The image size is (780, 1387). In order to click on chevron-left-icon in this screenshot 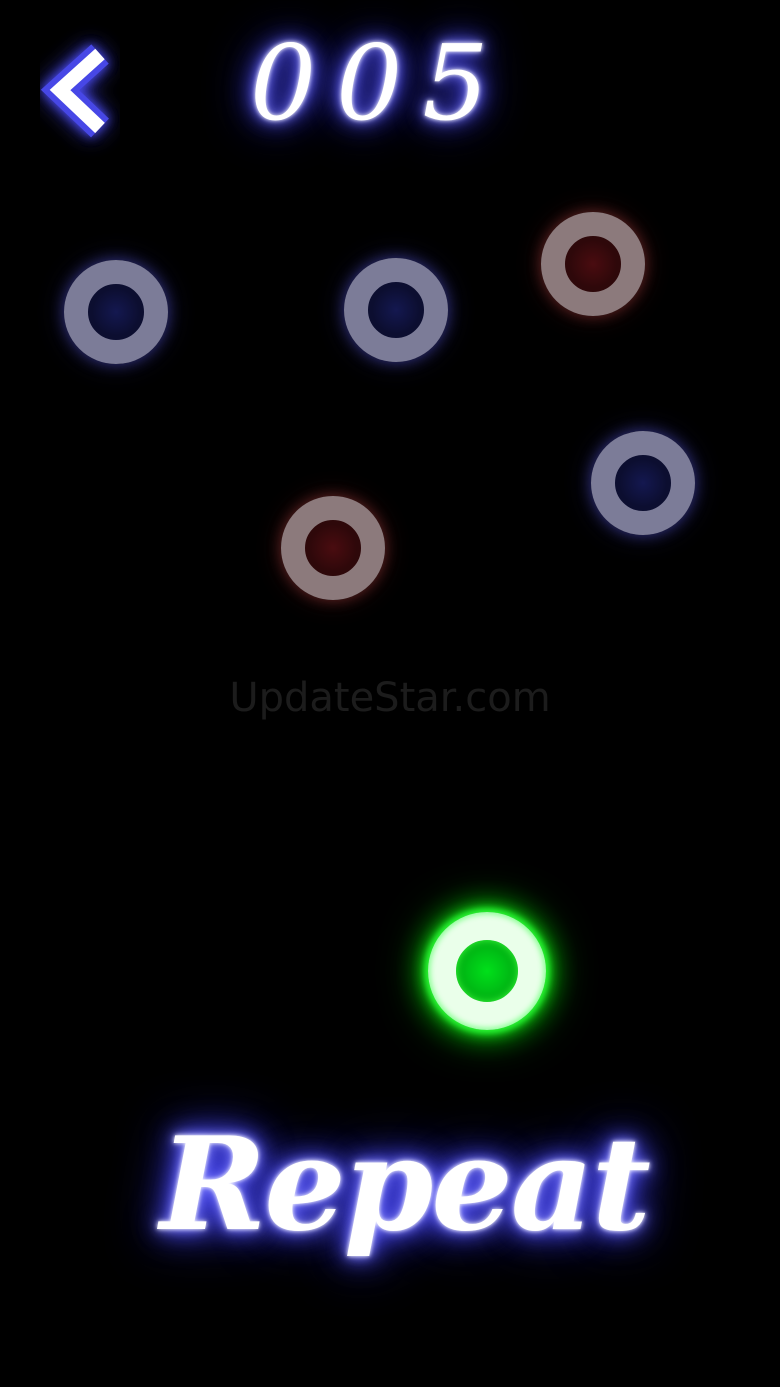, I will do `click(81, 91)`.